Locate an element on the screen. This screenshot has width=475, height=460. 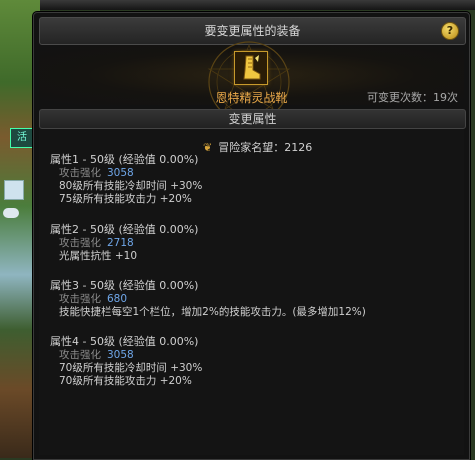
effect-line: 80级所有技能冷却时间 +30% is located at coordinates (131, 186).